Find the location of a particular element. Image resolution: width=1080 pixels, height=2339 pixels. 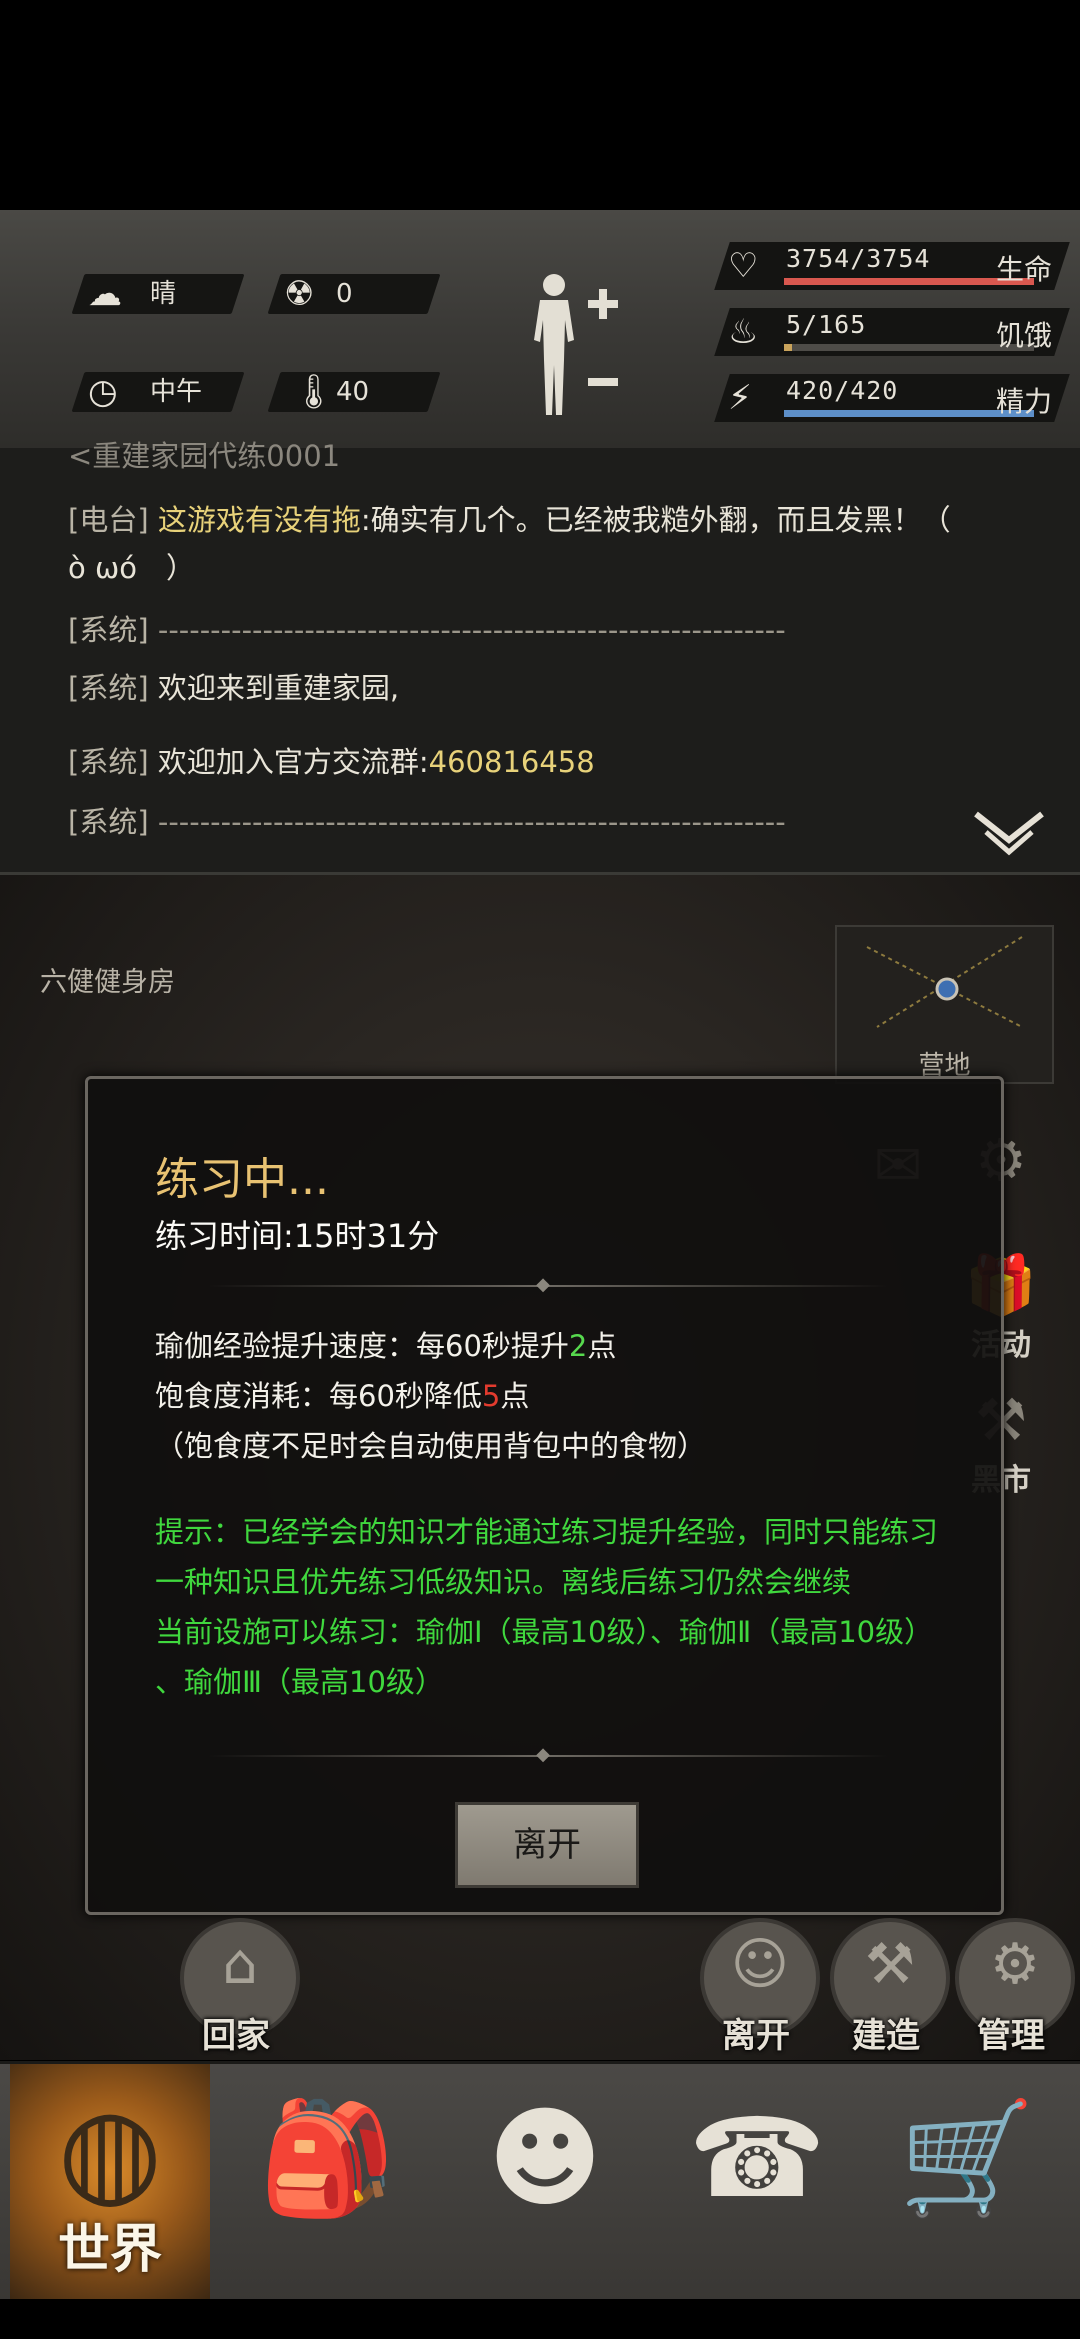

hint-line: 提示：已经学会的知识才能通过练习提升经验，同时只能练习 is located at coordinates (547, 1532).